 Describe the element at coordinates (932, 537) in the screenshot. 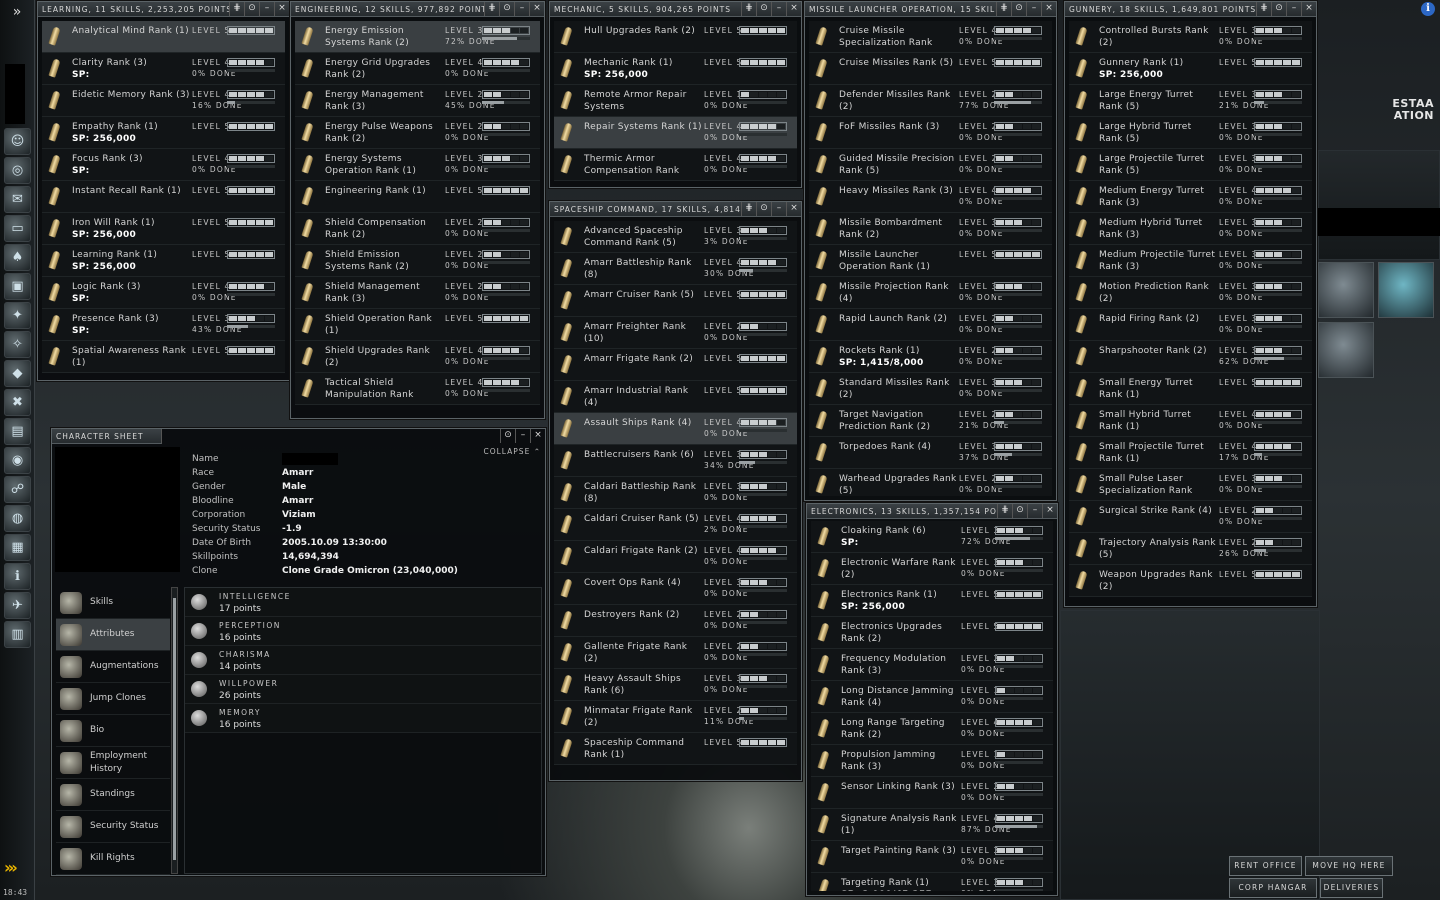

I see `skill-row: Cloaking Rank (6) SP: LEVEL 3 72% DONE` at that location.